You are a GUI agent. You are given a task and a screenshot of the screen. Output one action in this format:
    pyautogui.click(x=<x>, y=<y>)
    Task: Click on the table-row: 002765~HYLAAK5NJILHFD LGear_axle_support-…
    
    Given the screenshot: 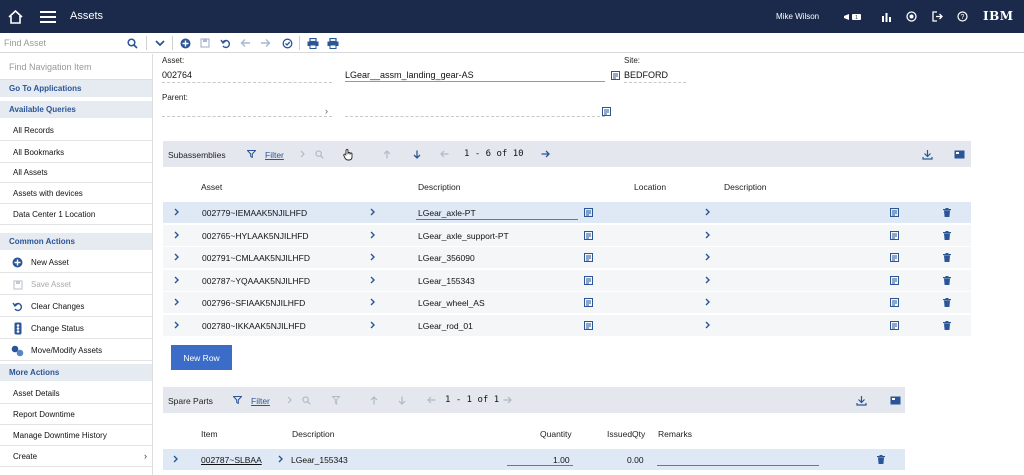 What is the action you would take?
    pyautogui.click(x=567, y=235)
    